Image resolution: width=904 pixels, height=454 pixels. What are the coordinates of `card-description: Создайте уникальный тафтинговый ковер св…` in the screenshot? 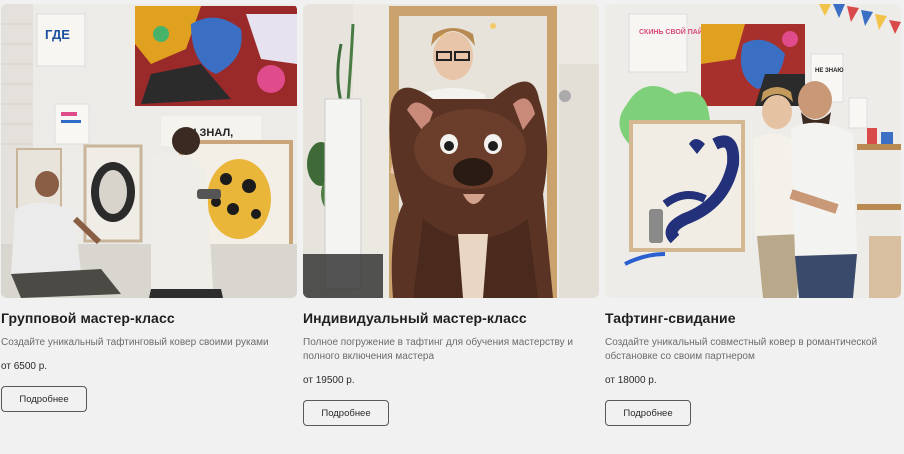 It's located at (135, 342).